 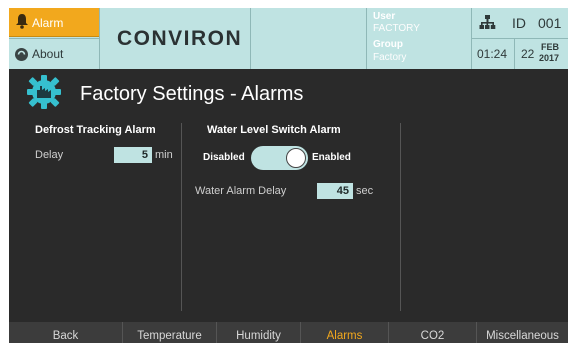 What do you see at coordinates (274, 130) in the screenshot?
I see `water-section-title: Water Level Switch Alarm` at bounding box center [274, 130].